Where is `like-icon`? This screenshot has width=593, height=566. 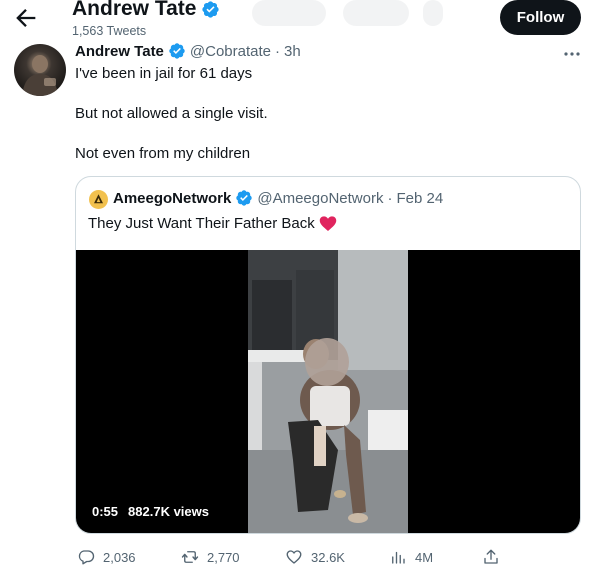 like-icon is located at coordinates (294, 557).